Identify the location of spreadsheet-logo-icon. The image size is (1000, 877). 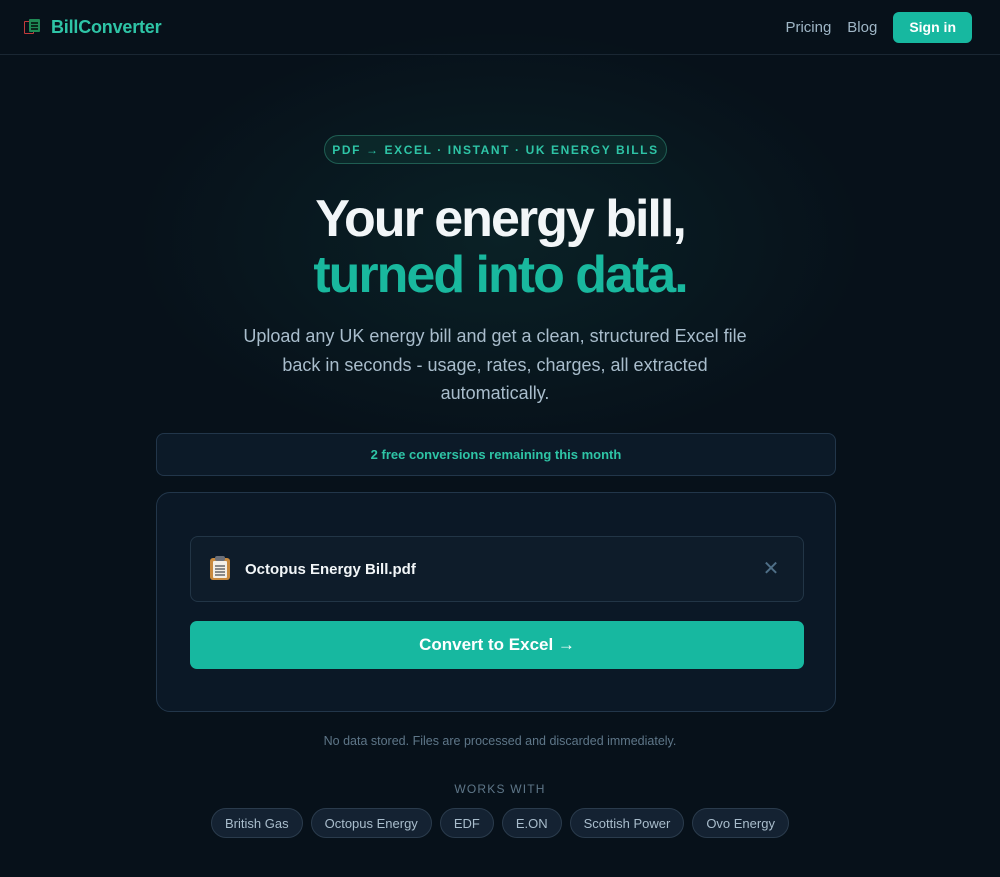
(32, 27).